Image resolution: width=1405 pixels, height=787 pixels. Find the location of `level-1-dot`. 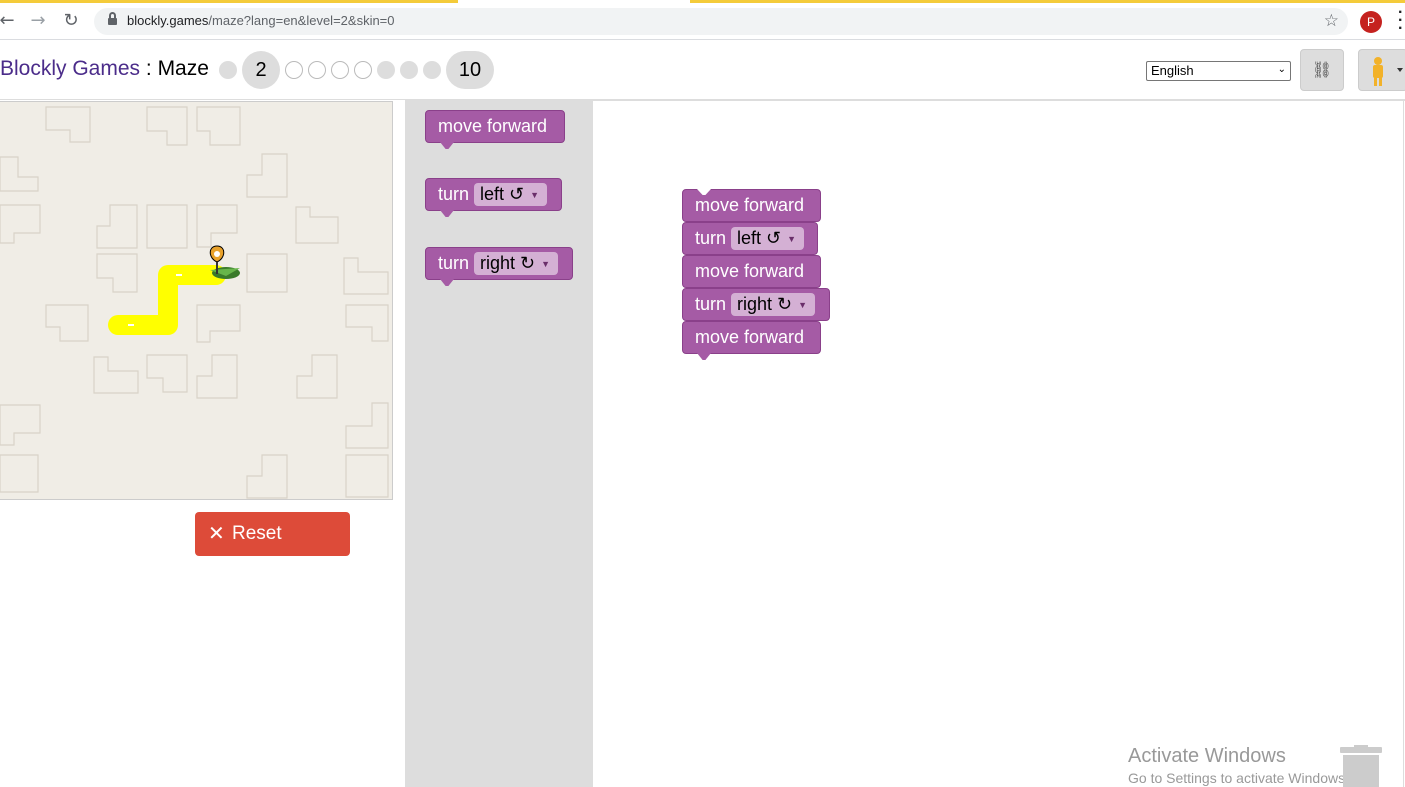

level-1-dot is located at coordinates (228, 70).